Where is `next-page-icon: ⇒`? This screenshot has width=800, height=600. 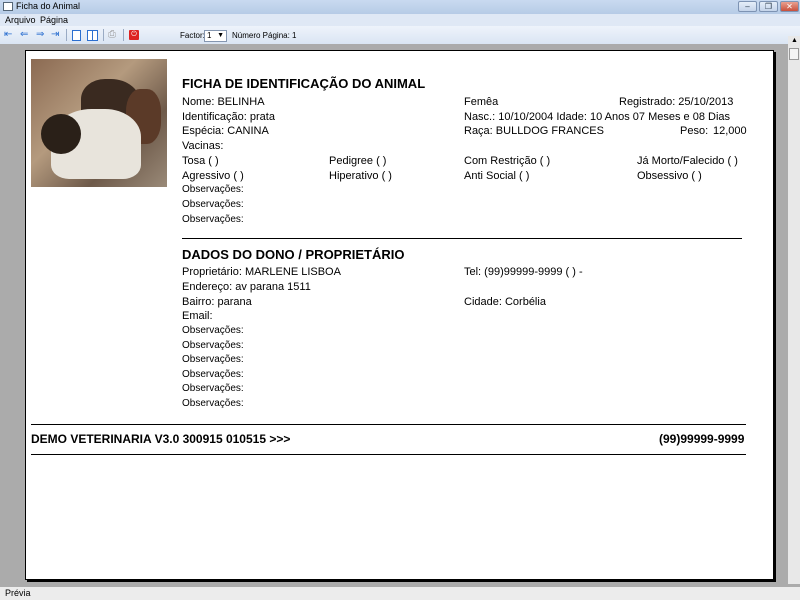
next-page-icon: ⇒ is located at coordinates (40, 35).